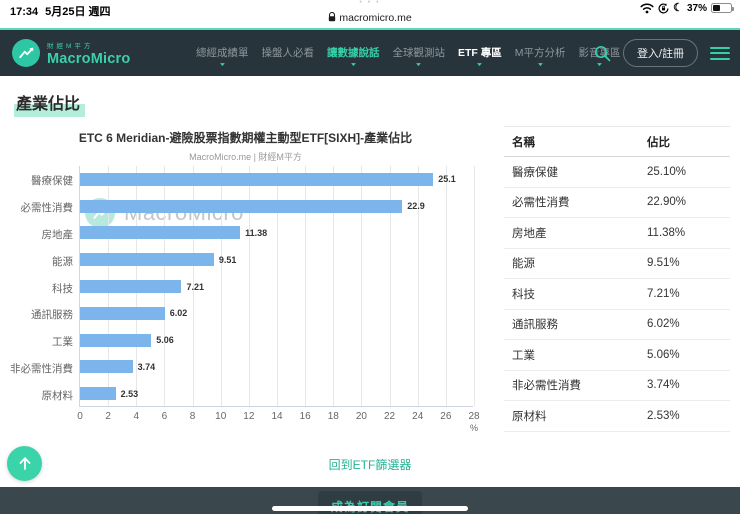  Describe the element at coordinates (617, 325) in the screenshot. I see `table-row: 通訊服務 6.02%` at that location.